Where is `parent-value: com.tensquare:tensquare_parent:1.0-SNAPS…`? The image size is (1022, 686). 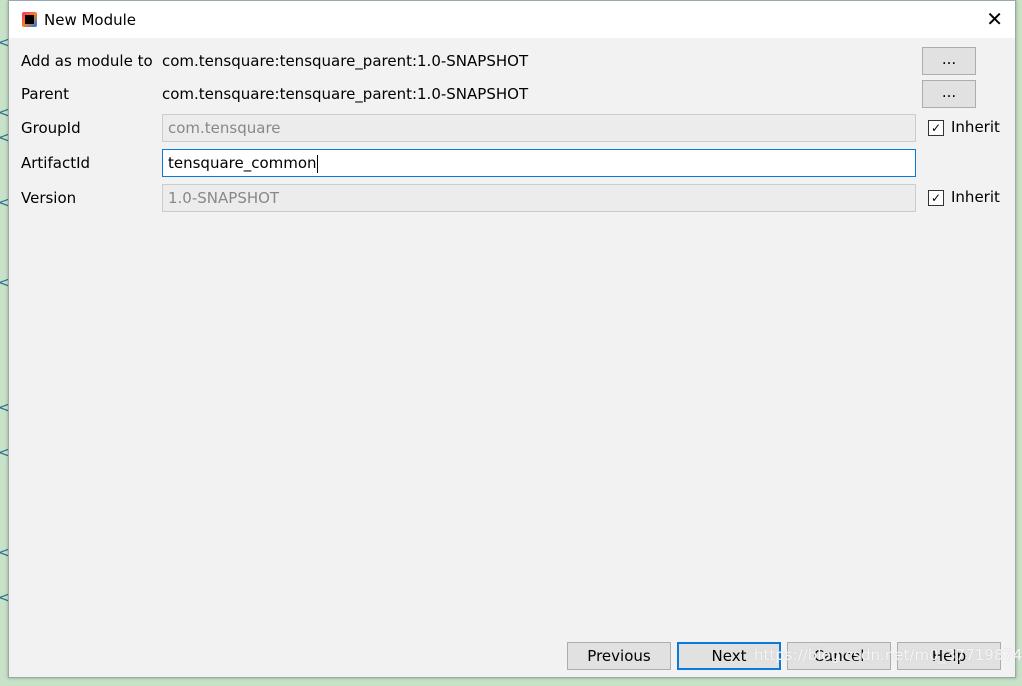
parent-value: com.tensquare:tensquare_parent:1.0-SNAPS… is located at coordinates (345, 94).